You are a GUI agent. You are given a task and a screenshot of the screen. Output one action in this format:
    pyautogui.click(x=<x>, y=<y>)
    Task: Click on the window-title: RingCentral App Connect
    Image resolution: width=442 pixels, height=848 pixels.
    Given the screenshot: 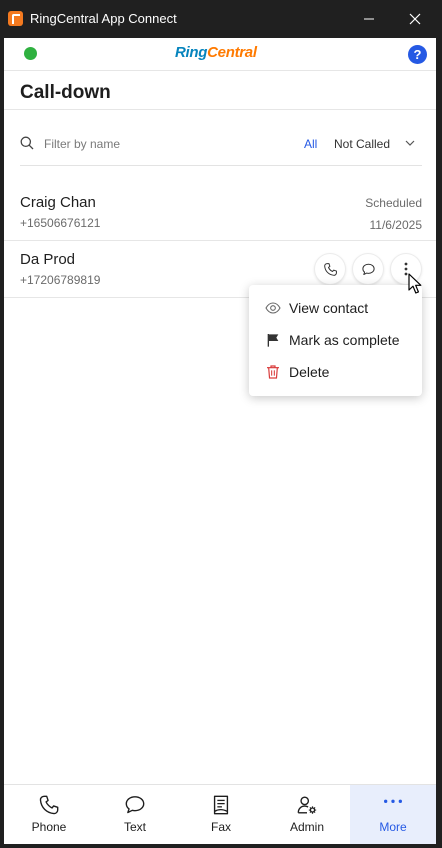 What is the action you would take?
    pyautogui.click(x=103, y=18)
    